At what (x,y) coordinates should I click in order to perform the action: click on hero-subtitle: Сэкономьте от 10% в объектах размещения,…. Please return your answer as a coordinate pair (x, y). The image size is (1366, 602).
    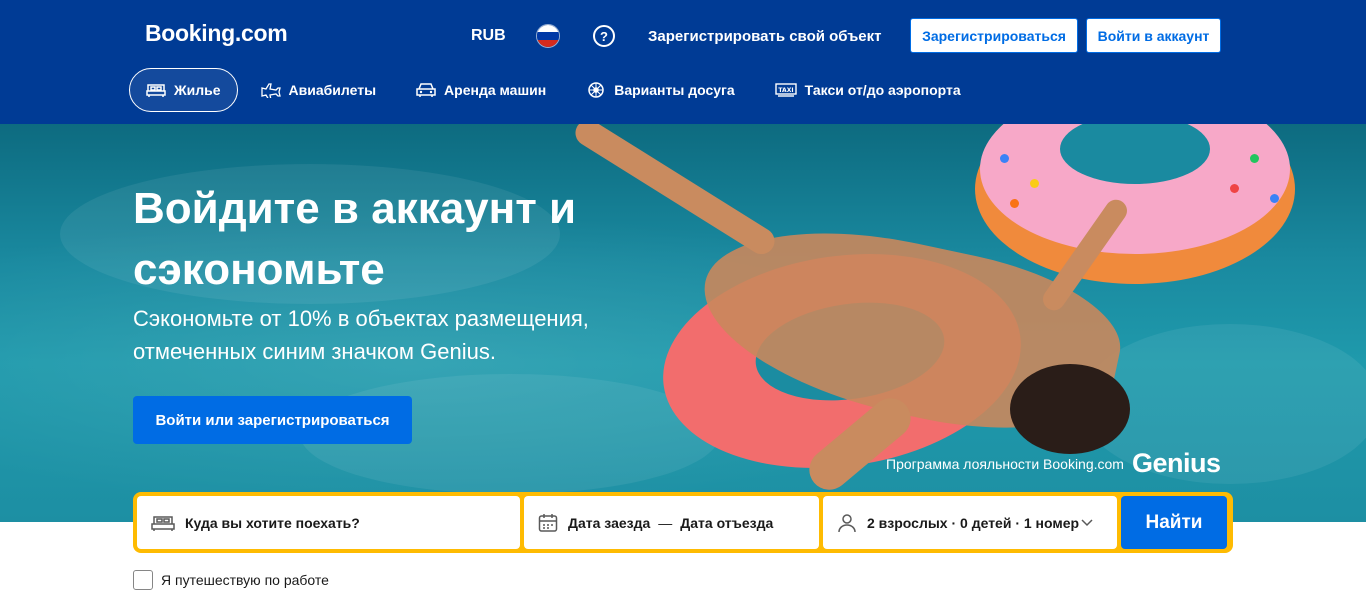
    Looking at the image, I should click on (361, 335).